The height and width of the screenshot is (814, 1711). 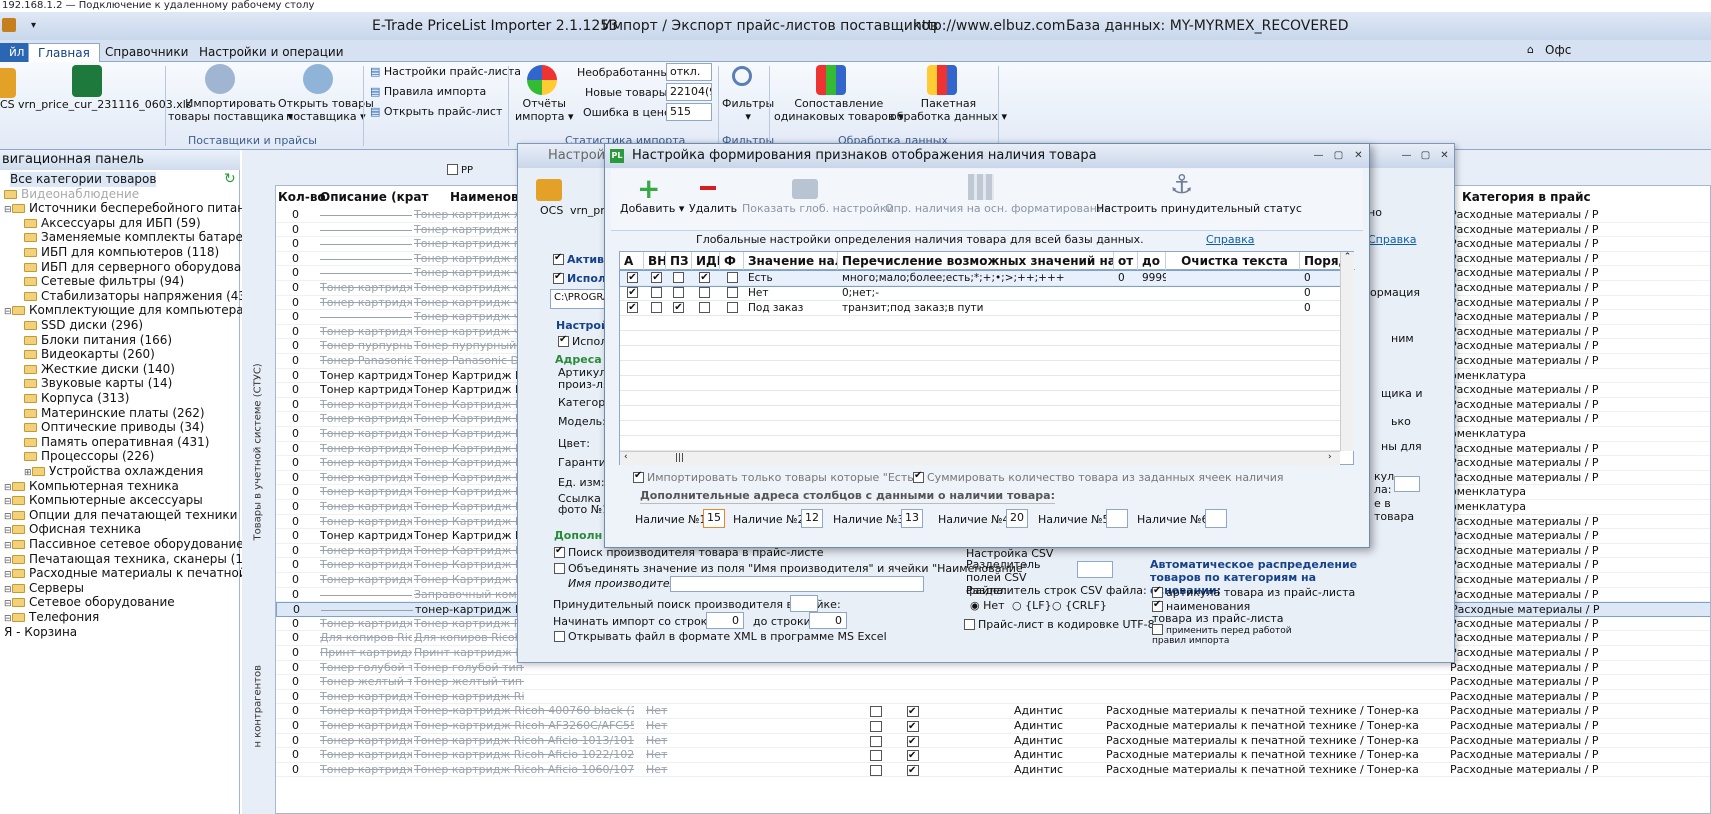 What do you see at coordinates (220, 79) in the screenshot?
I see `import-goods-icon` at bounding box center [220, 79].